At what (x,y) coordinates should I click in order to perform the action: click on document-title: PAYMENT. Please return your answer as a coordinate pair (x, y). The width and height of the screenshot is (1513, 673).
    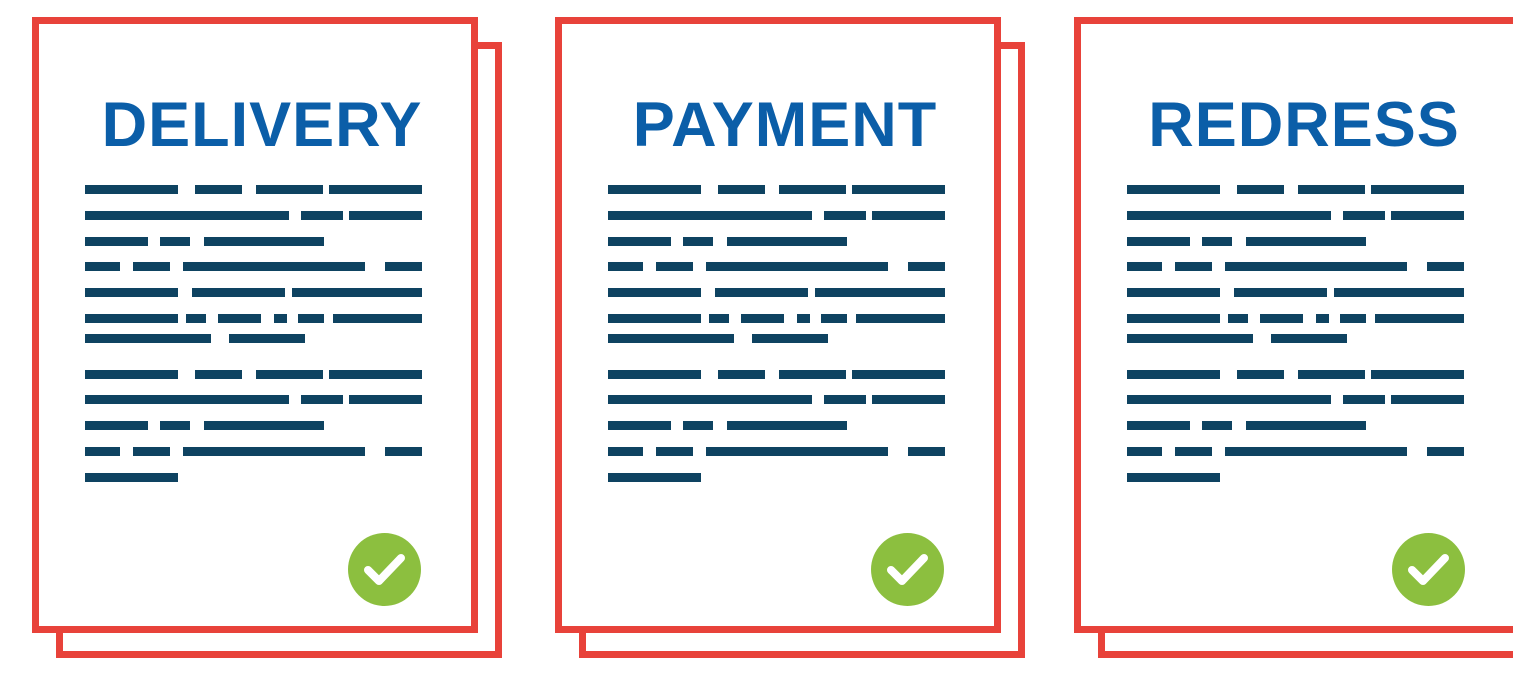
    Looking at the image, I should click on (785, 125).